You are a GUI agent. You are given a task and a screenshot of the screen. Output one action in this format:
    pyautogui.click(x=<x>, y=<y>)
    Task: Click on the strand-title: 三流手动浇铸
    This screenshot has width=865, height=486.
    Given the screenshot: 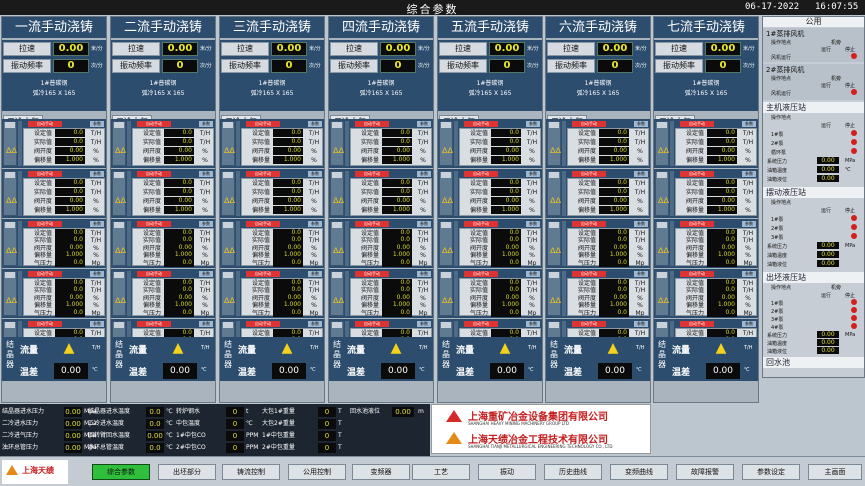 What is the action you would take?
    pyautogui.click(x=272, y=27)
    